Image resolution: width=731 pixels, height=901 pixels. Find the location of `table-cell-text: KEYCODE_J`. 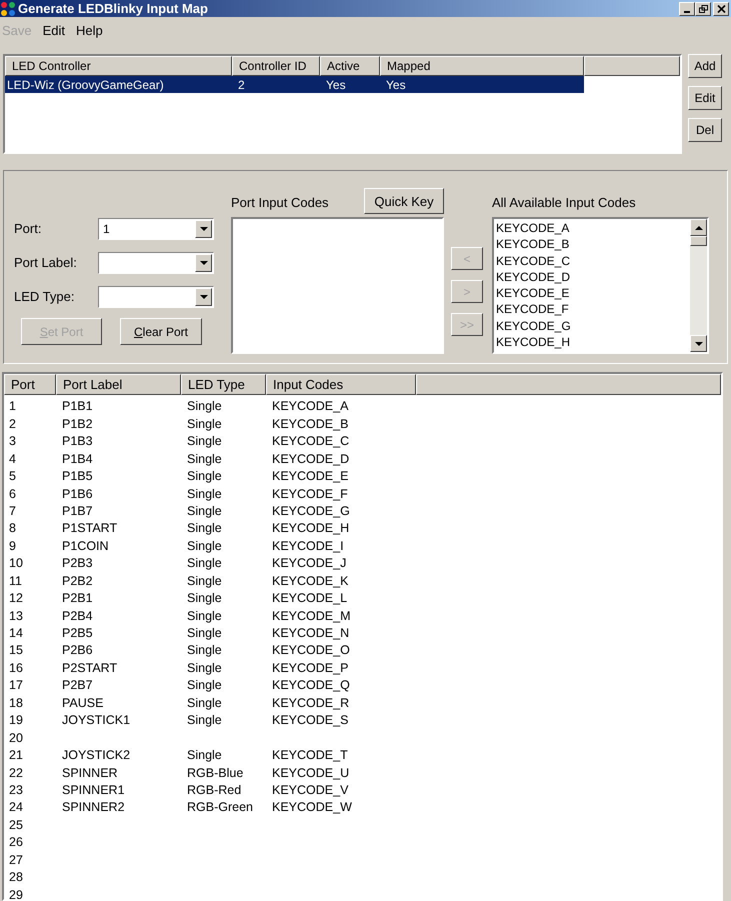

table-cell-text: KEYCODE_J is located at coordinates (309, 563).